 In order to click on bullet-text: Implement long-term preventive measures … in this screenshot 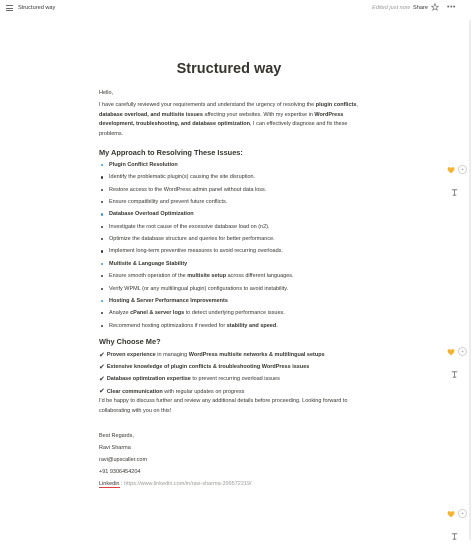, I will do `click(196, 251)`.